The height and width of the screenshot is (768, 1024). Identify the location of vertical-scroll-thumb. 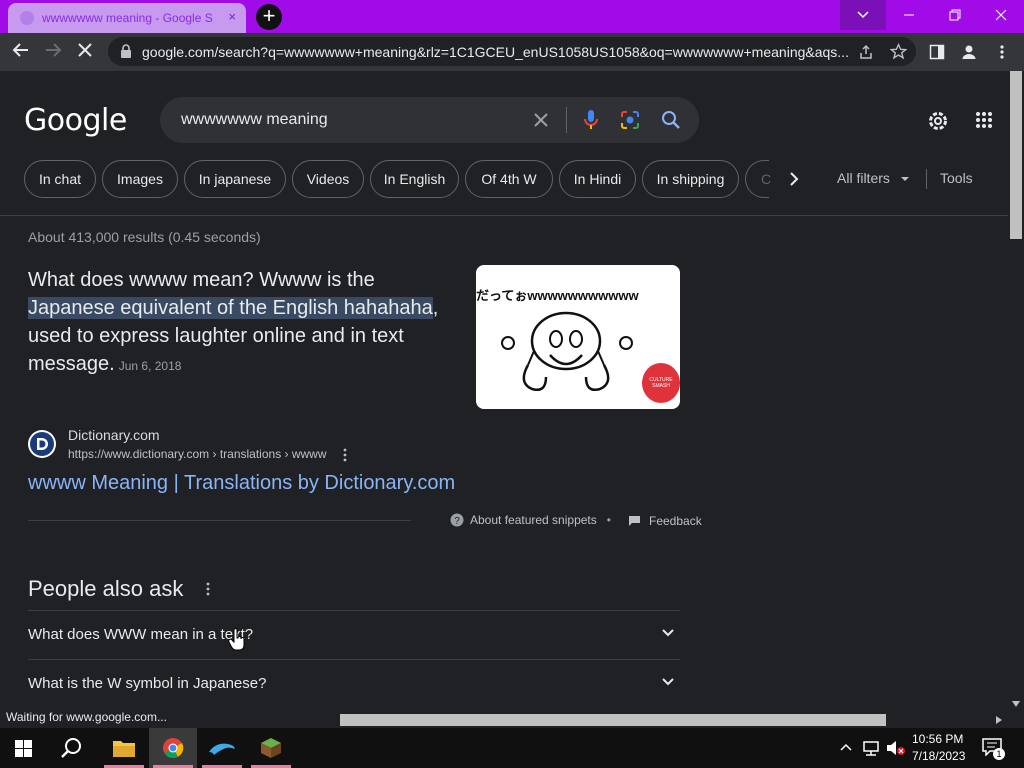
(1016, 155).